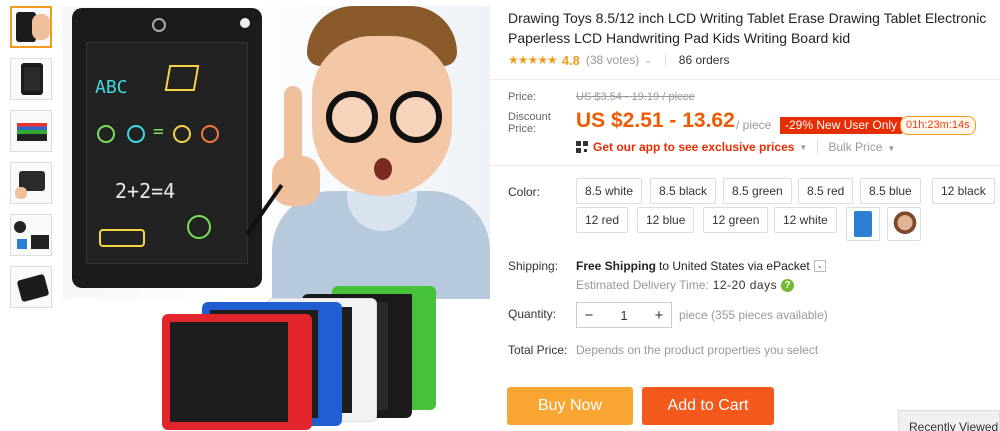 This screenshot has width=1000, height=431. What do you see at coordinates (938, 125) in the screenshot?
I see `countdown-timer: 01h:23m:14s` at bounding box center [938, 125].